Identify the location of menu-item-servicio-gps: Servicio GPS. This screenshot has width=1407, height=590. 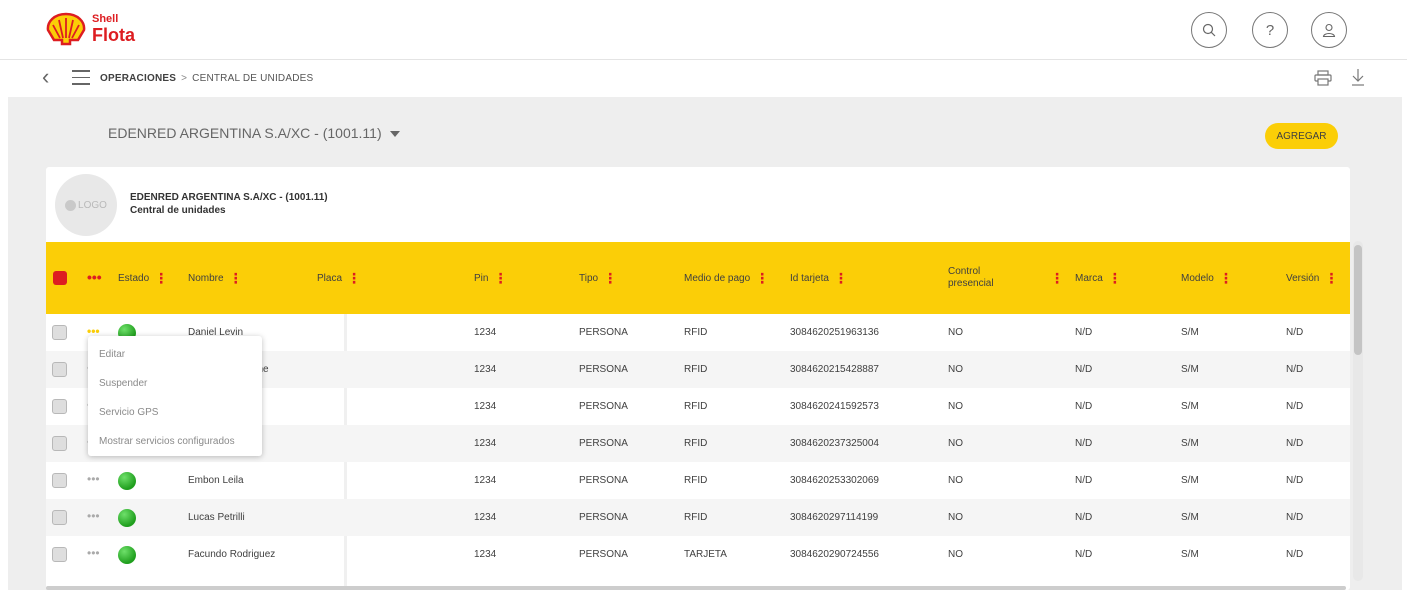
(175, 412).